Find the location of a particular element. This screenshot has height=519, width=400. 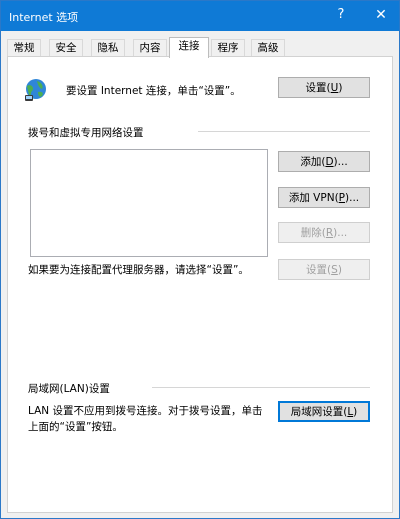

connection-settings-button-mnemonic: S is located at coordinates (334, 270).